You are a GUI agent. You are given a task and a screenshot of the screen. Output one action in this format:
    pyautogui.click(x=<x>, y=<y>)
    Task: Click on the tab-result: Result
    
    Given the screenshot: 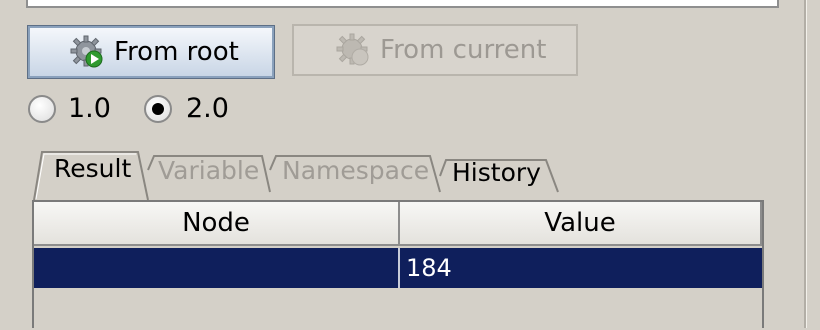 What is the action you would take?
    pyautogui.click(x=92, y=169)
    